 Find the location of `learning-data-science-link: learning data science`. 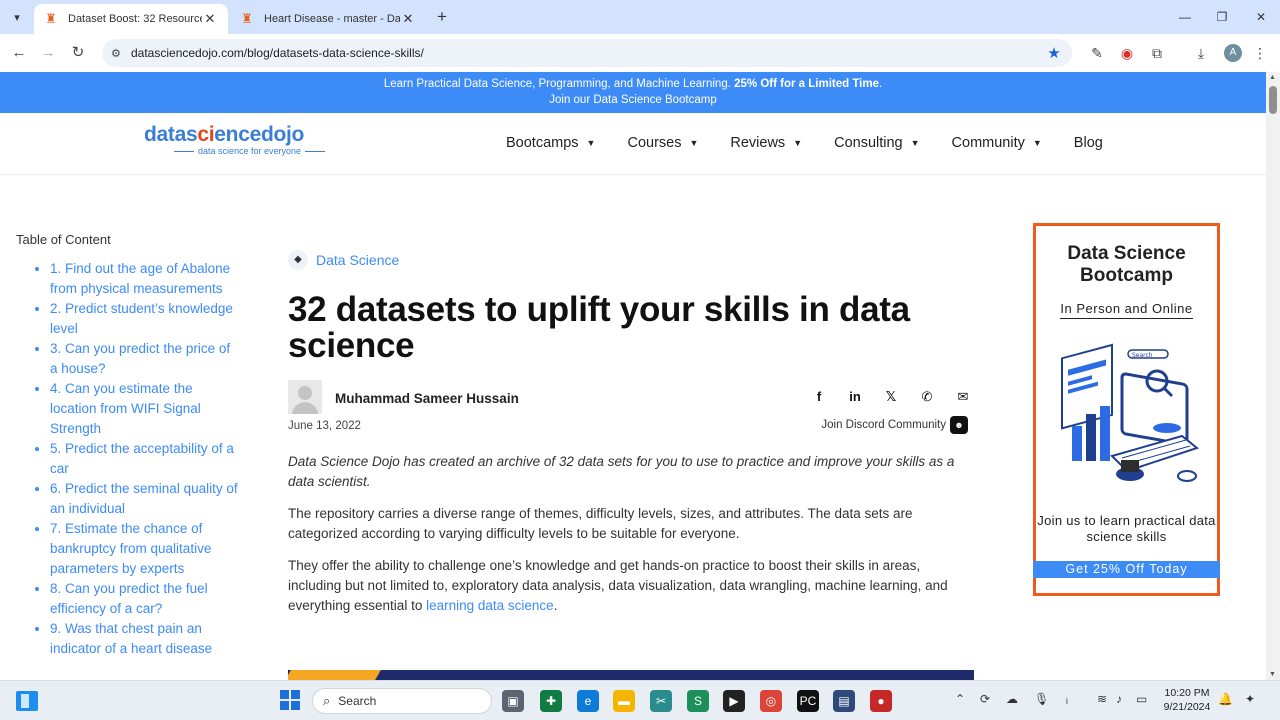

learning-data-science-link: learning data science is located at coordinates (490, 605).